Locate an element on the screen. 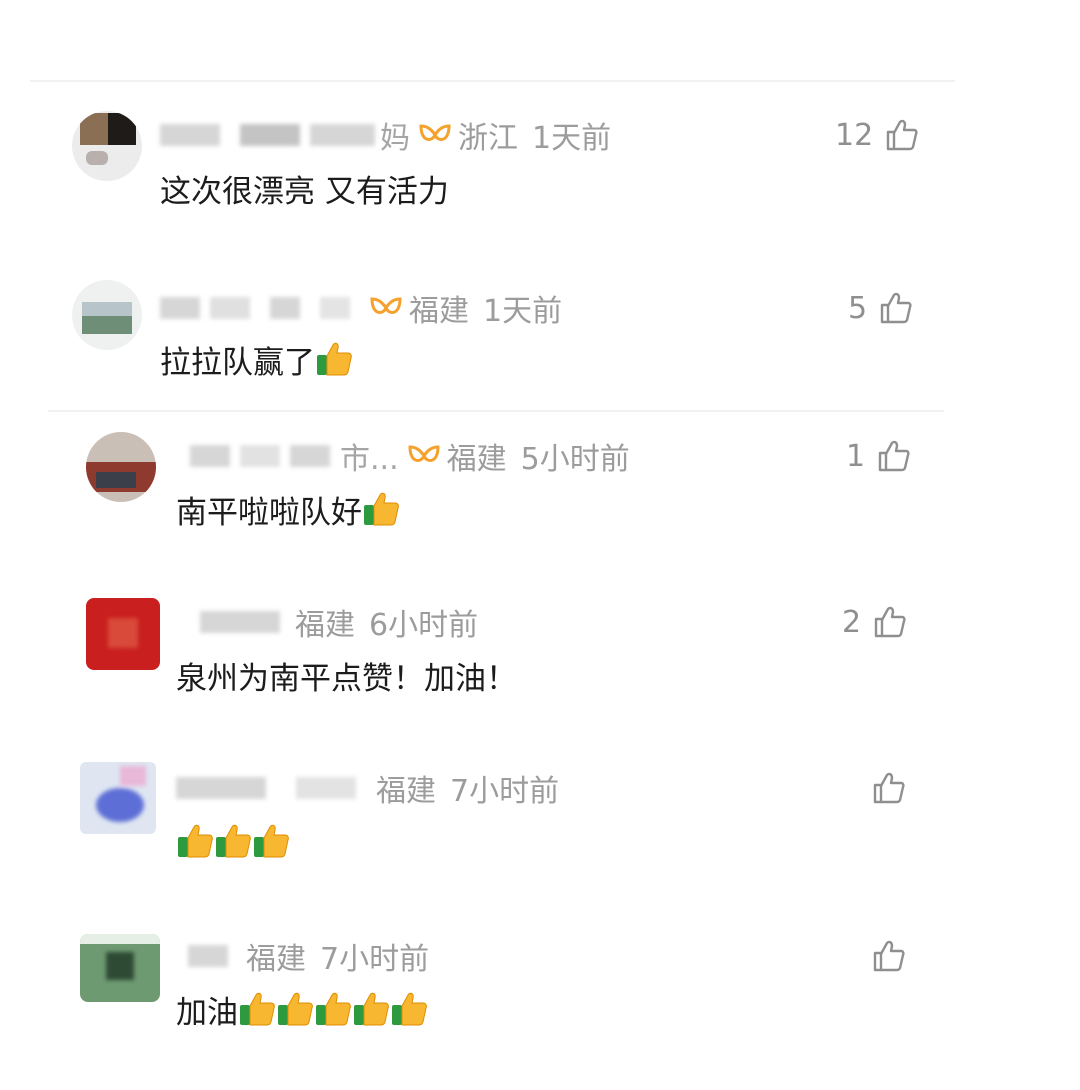 This screenshot has height=1090, width=1080. like-button: 2 is located at coordinates (874, 622).